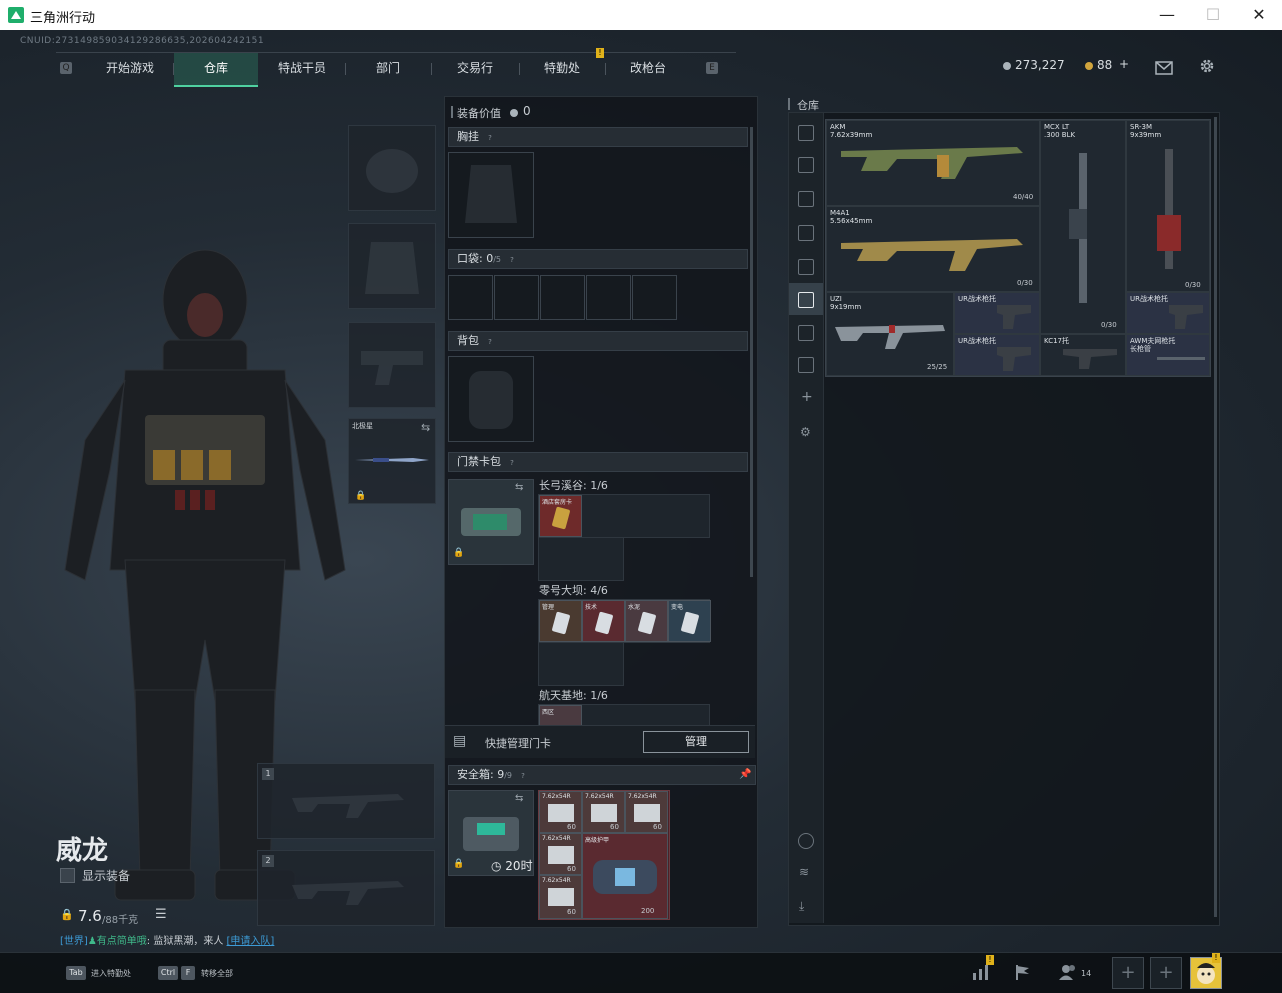 This screenshot has width=1282, height=993. What do you see at coordinates (981, 974) in the screenshot?
I see `stats-chart-icon` at bounding box center [981, 974].